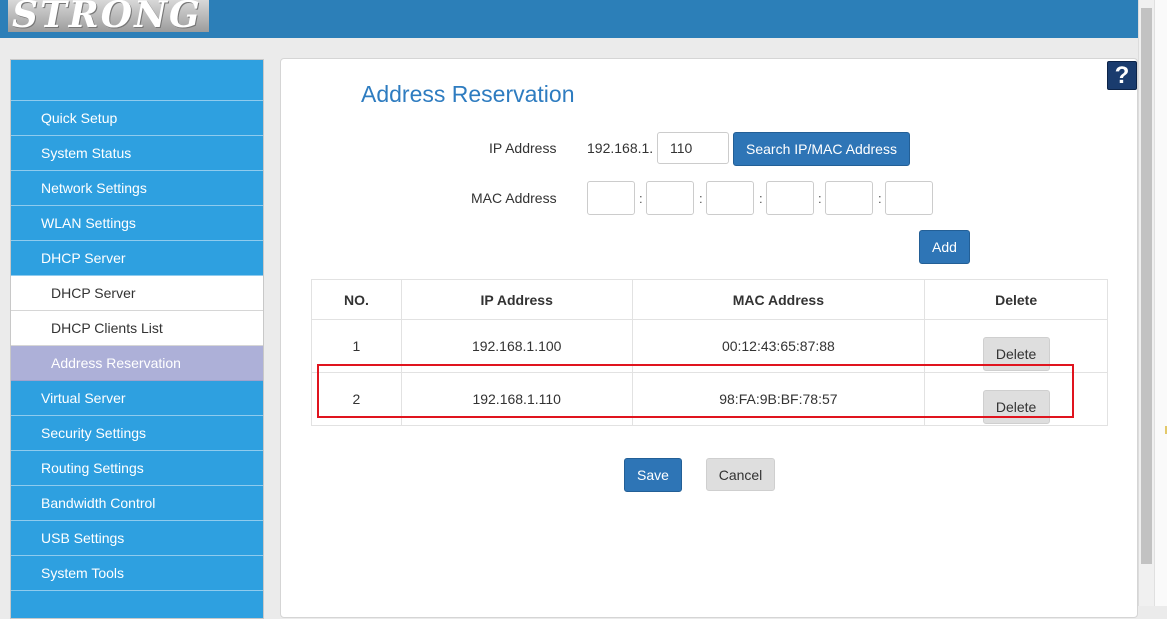  Describe the element at coordinates (1122, 75) in the screenshot. I see `question-mark-icon: ?` at that location.